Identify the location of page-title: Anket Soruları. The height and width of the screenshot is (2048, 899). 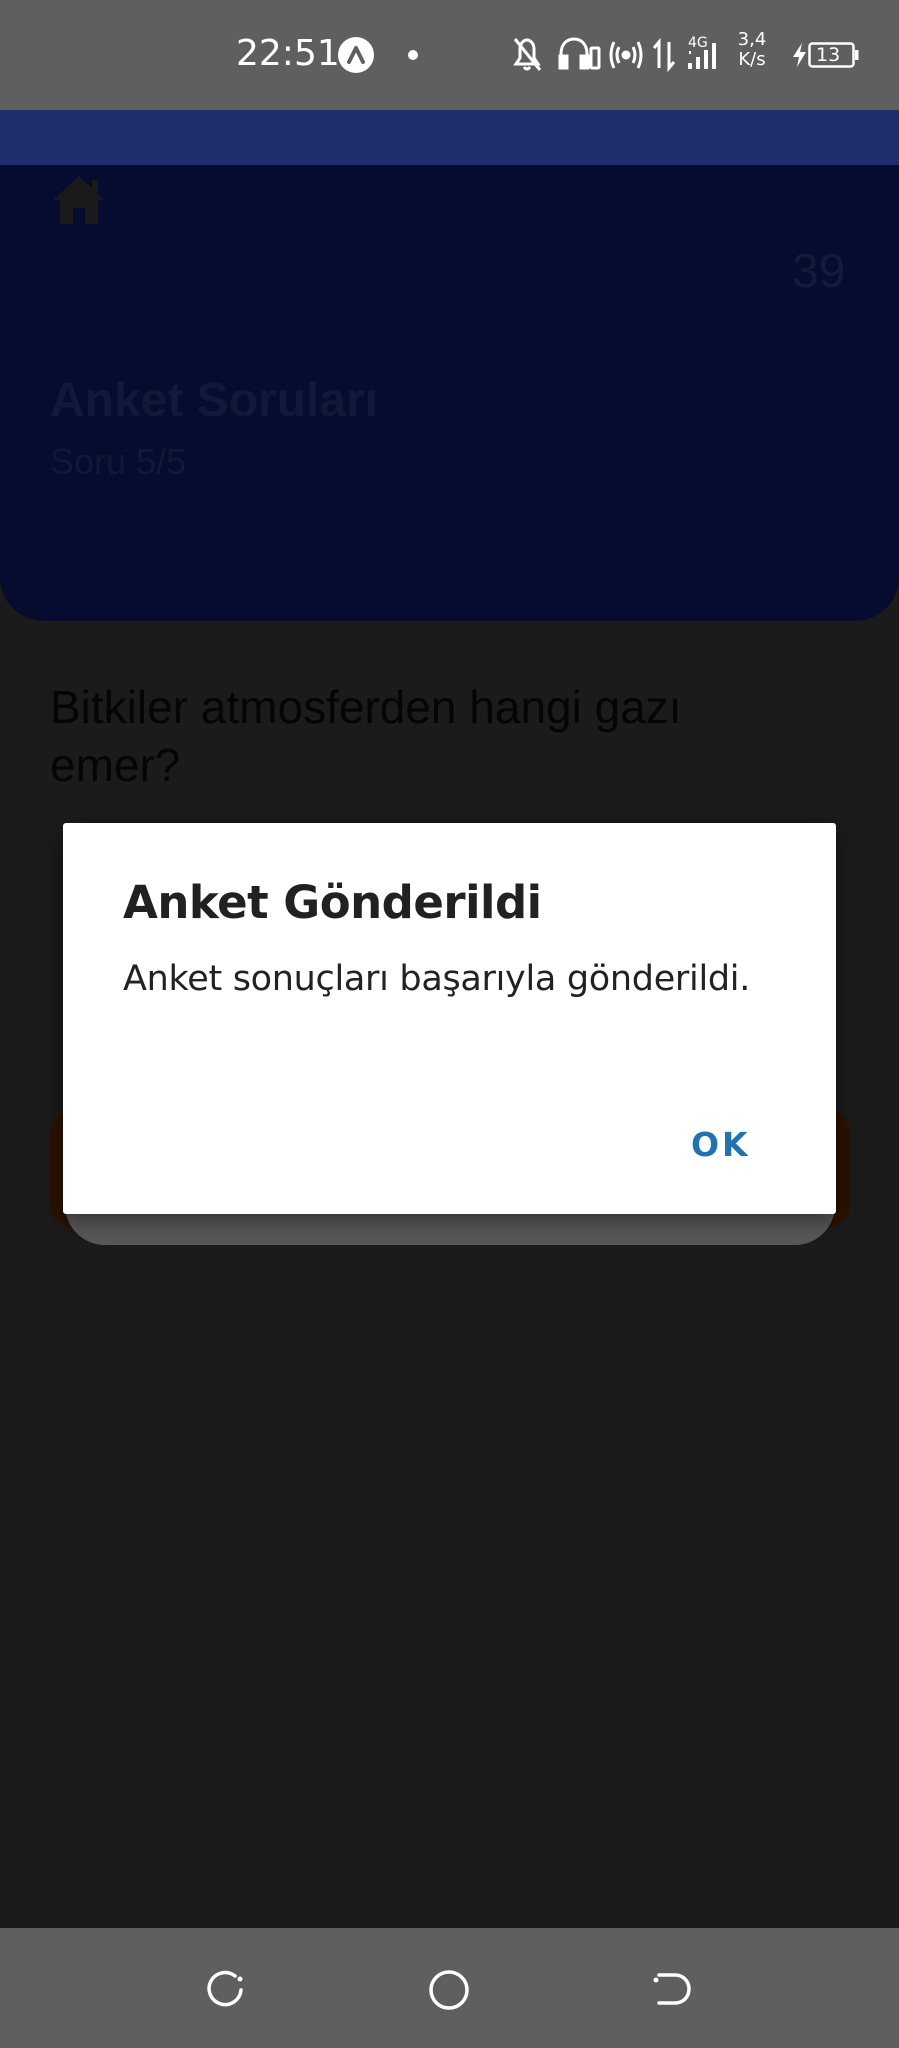
(214, 400).